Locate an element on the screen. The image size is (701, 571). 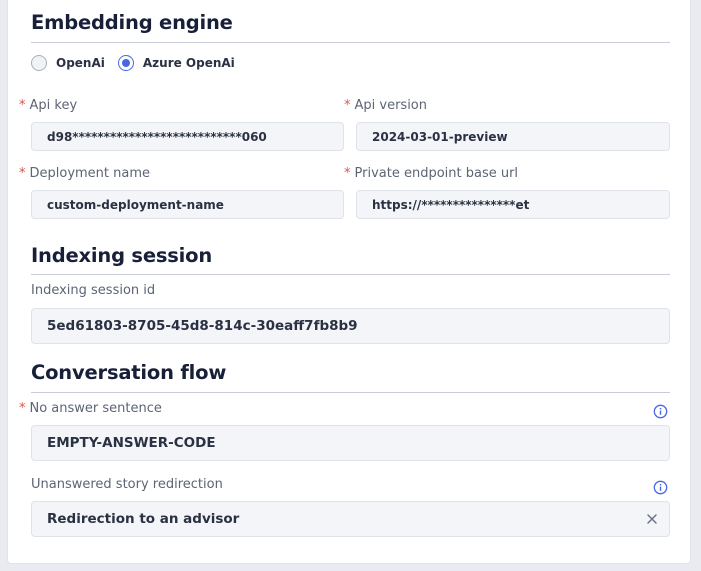
radio-openai-label: OpenAi is located at coordinates (80, 63).